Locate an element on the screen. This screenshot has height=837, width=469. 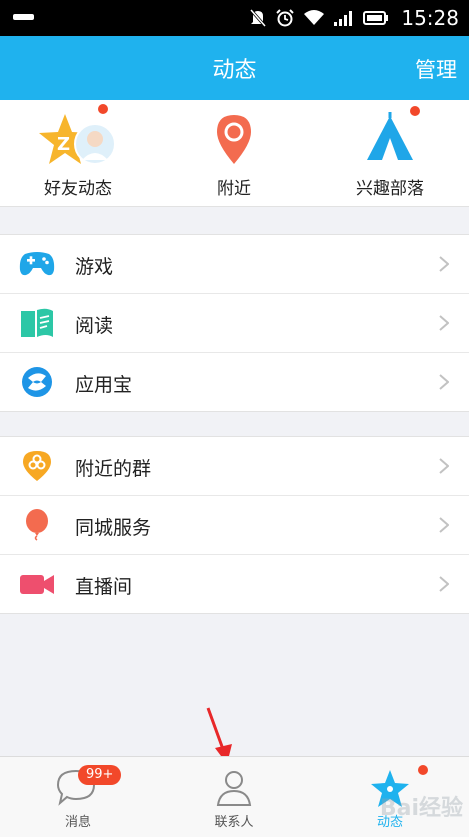
page-title: 动态 is located at coordinates (234, 70).